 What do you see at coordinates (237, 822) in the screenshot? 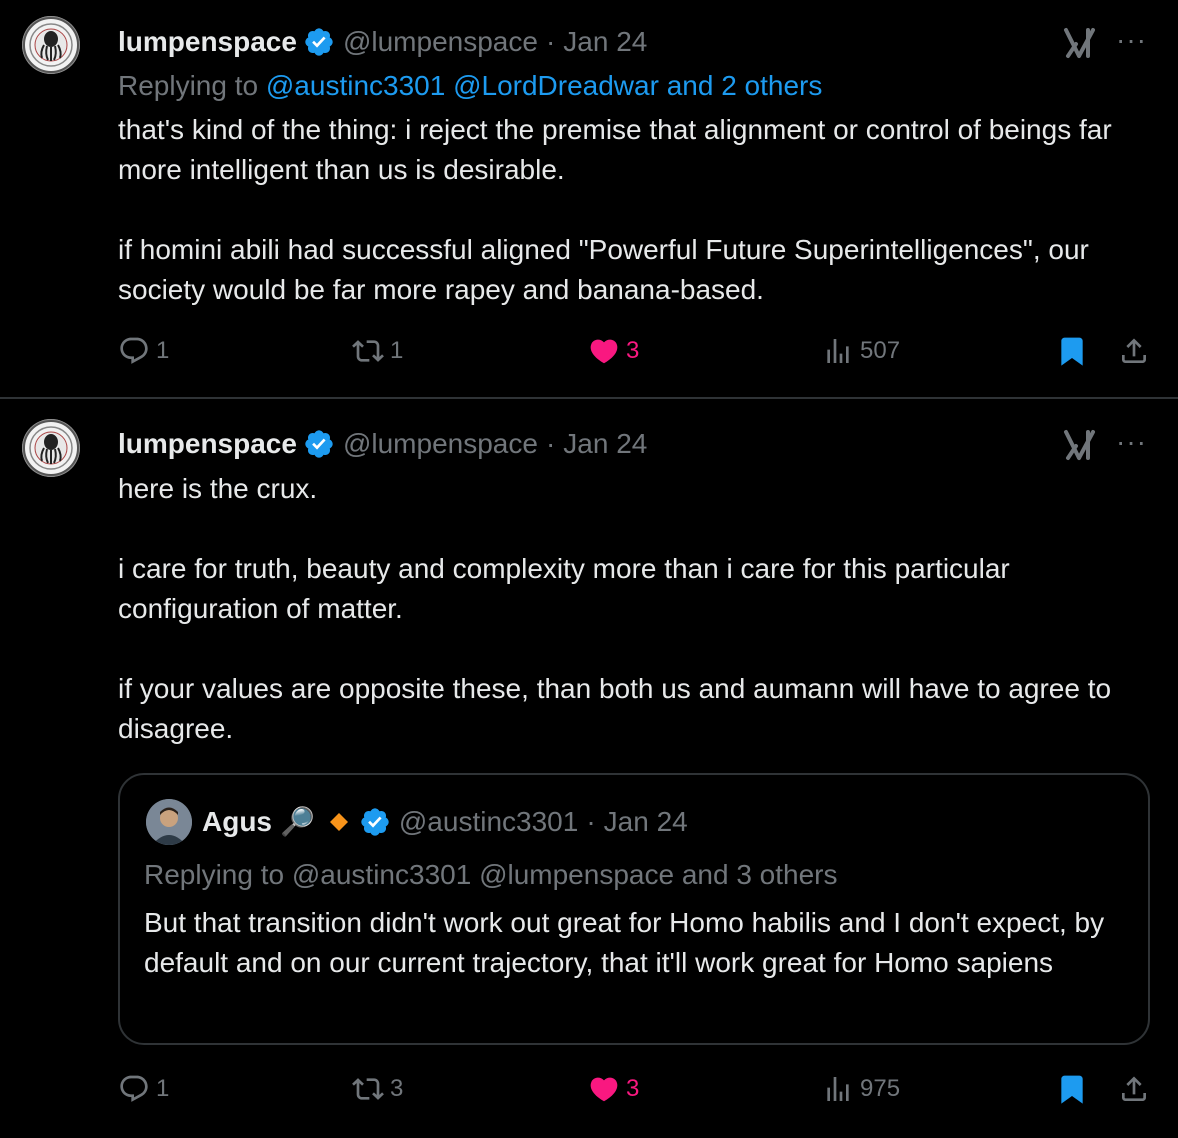
I see `quoted-author-name: Agus` at bounding box center [237, 822].